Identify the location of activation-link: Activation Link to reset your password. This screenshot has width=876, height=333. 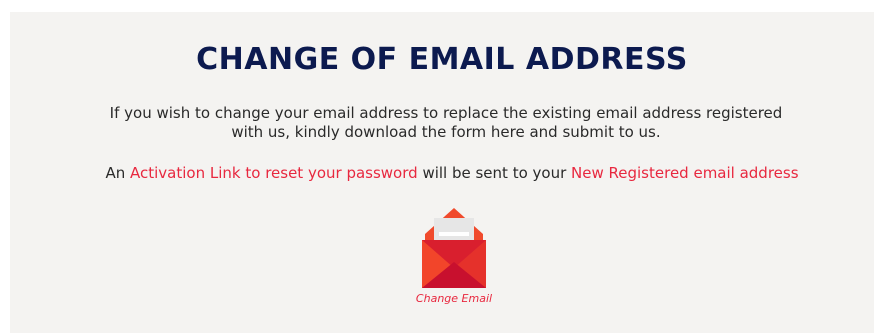
(274, 173).